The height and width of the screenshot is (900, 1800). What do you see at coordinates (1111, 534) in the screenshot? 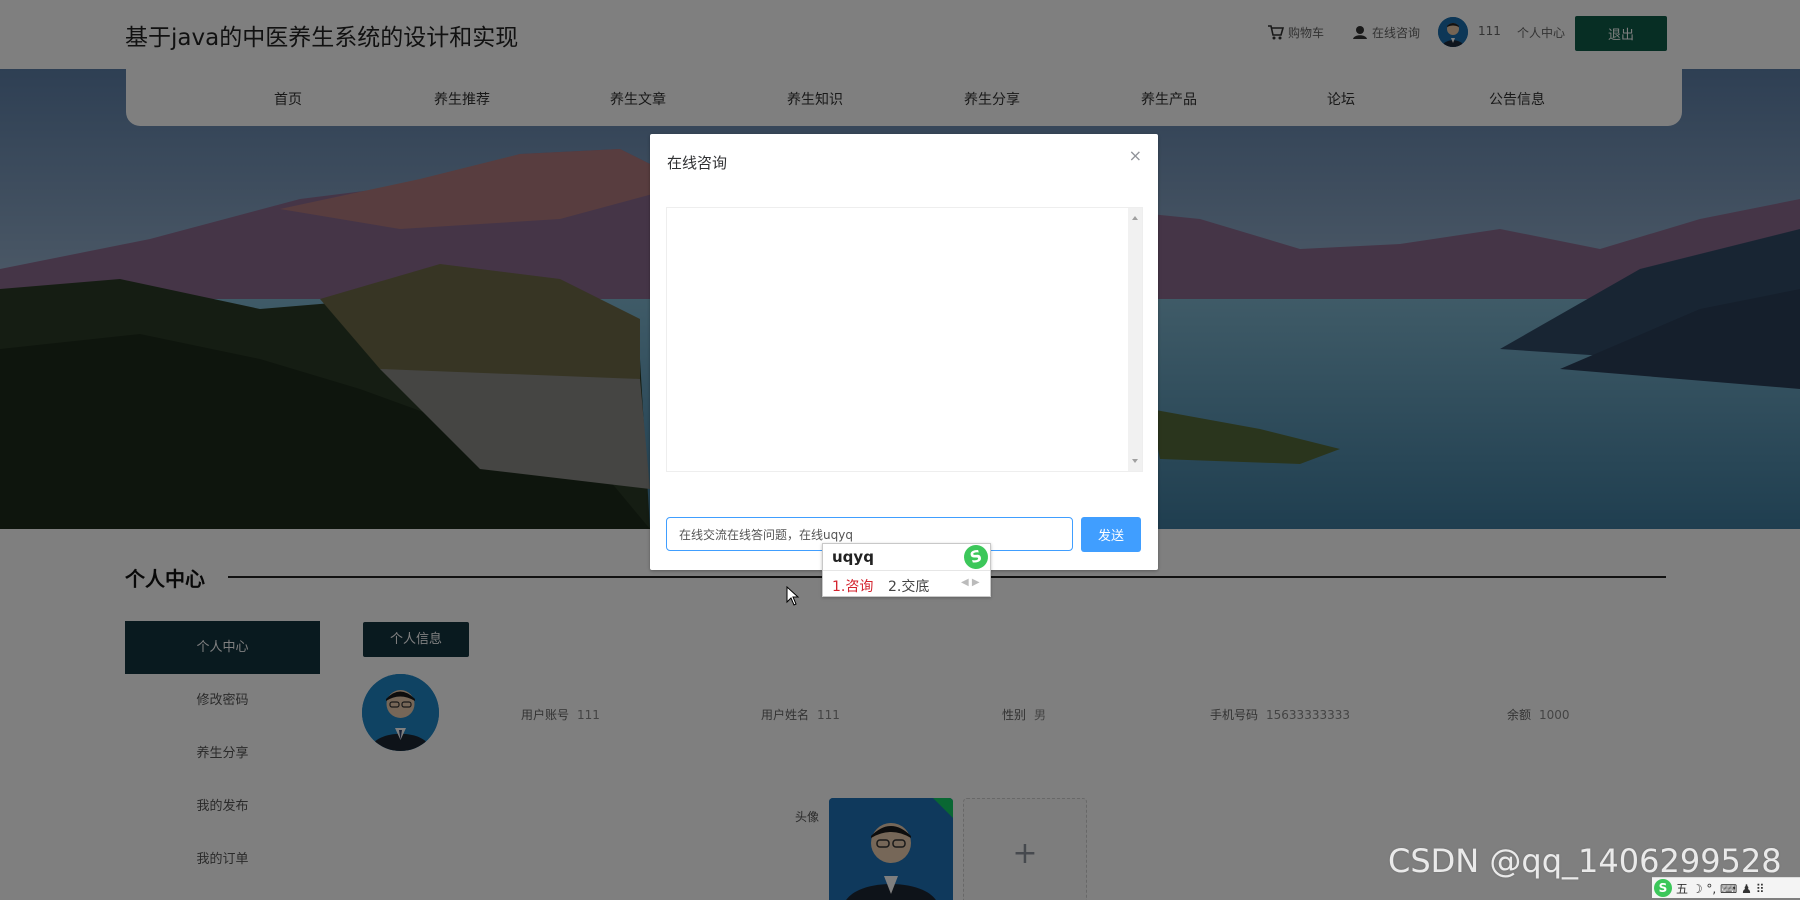
I see `send-button: 发送` at bounding box center [1111, 534].